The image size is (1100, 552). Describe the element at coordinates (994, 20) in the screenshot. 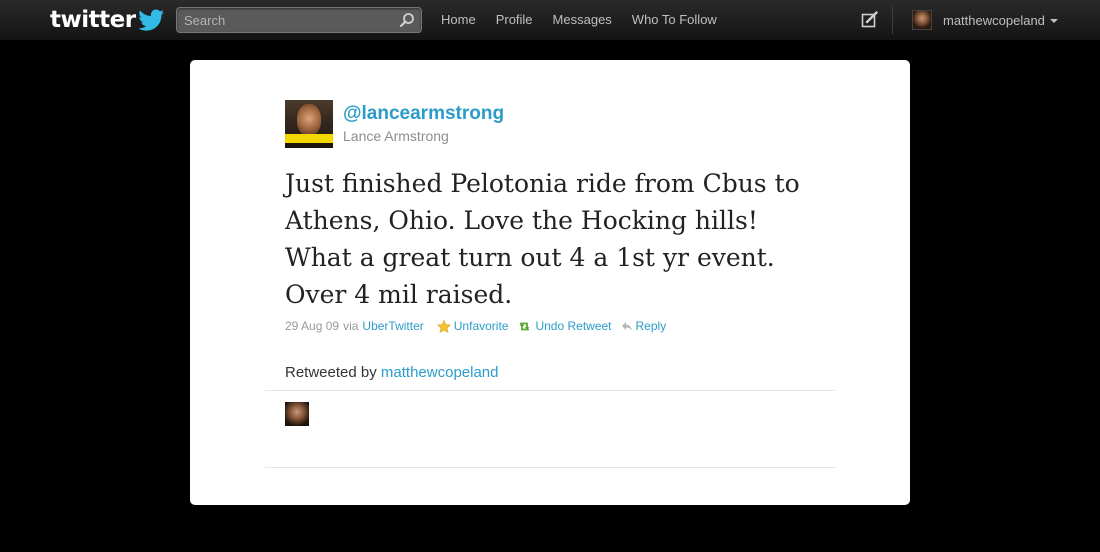

I see `user-menu-name: matthewcopeland` at that location.